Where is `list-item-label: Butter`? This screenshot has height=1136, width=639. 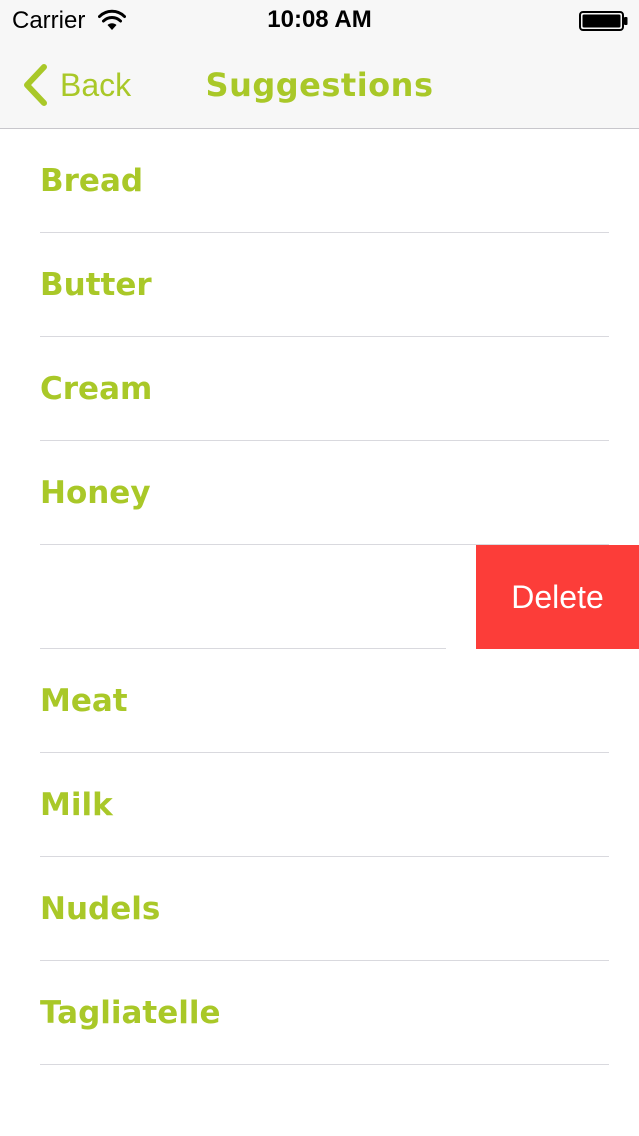 list-item-label: Butter is located at coordinates (96, 285).